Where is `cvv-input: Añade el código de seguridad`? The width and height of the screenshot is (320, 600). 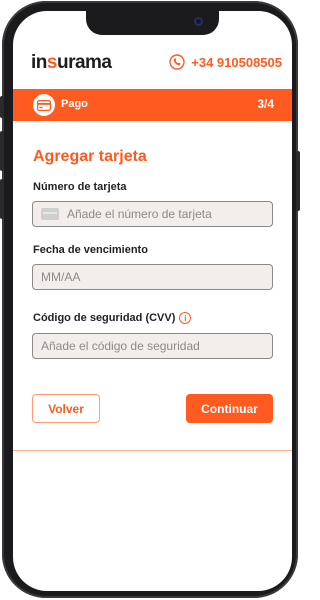
cvv-input: Añade el código de seguridad is located at coordinates (152, 346).